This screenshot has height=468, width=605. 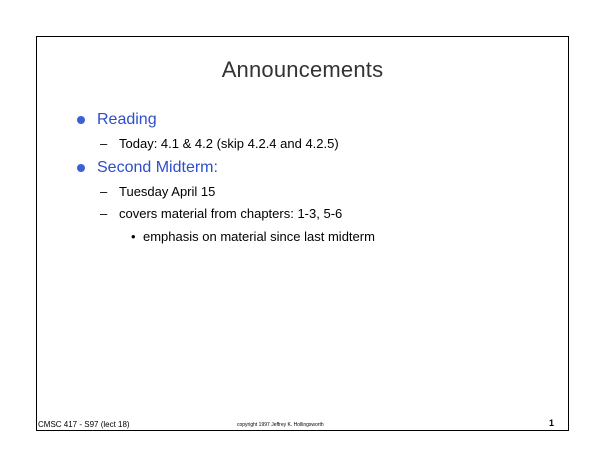 I want to click on footer-page-number: 1, so click(x=552, y=423).